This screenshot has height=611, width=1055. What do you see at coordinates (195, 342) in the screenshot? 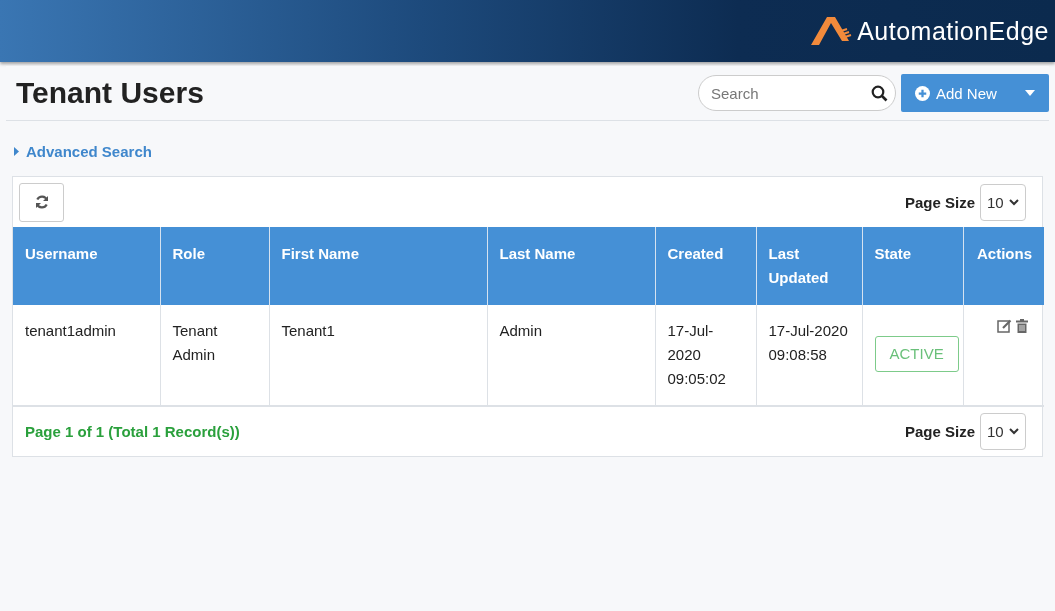
I see `table-cell: Tenant Admin` at bounding box center [195, 342].